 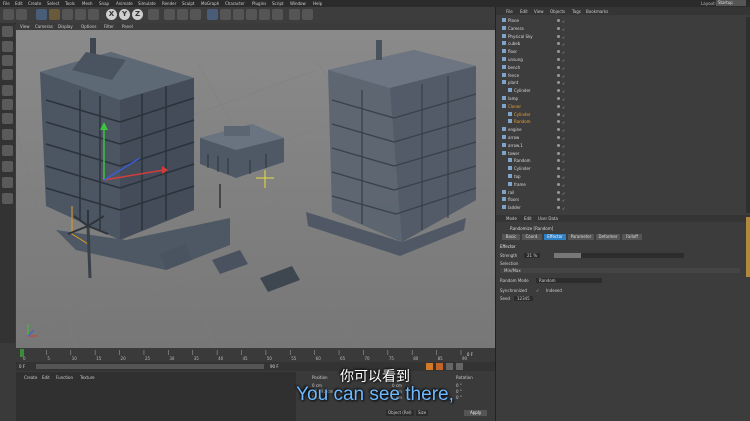 I want to click on x-axis-lock-button: X, so click(x=111, y=14).